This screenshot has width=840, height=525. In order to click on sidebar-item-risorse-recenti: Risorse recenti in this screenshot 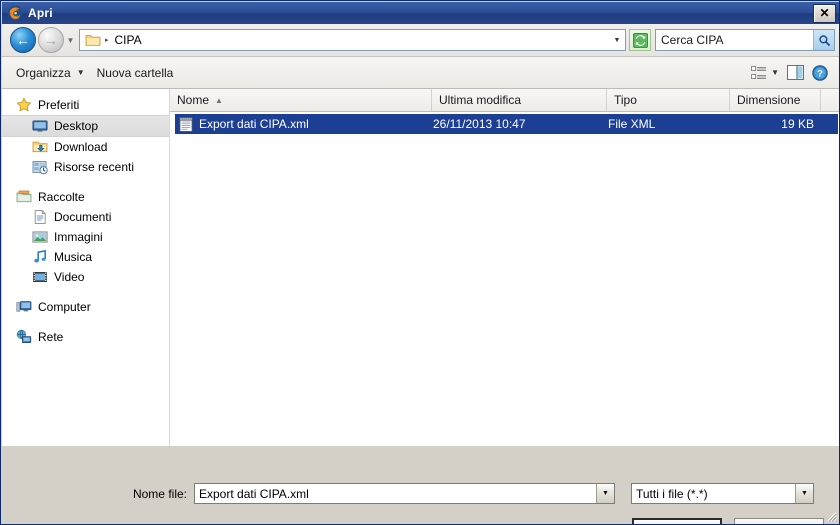, I will do `click(85, 167)`.